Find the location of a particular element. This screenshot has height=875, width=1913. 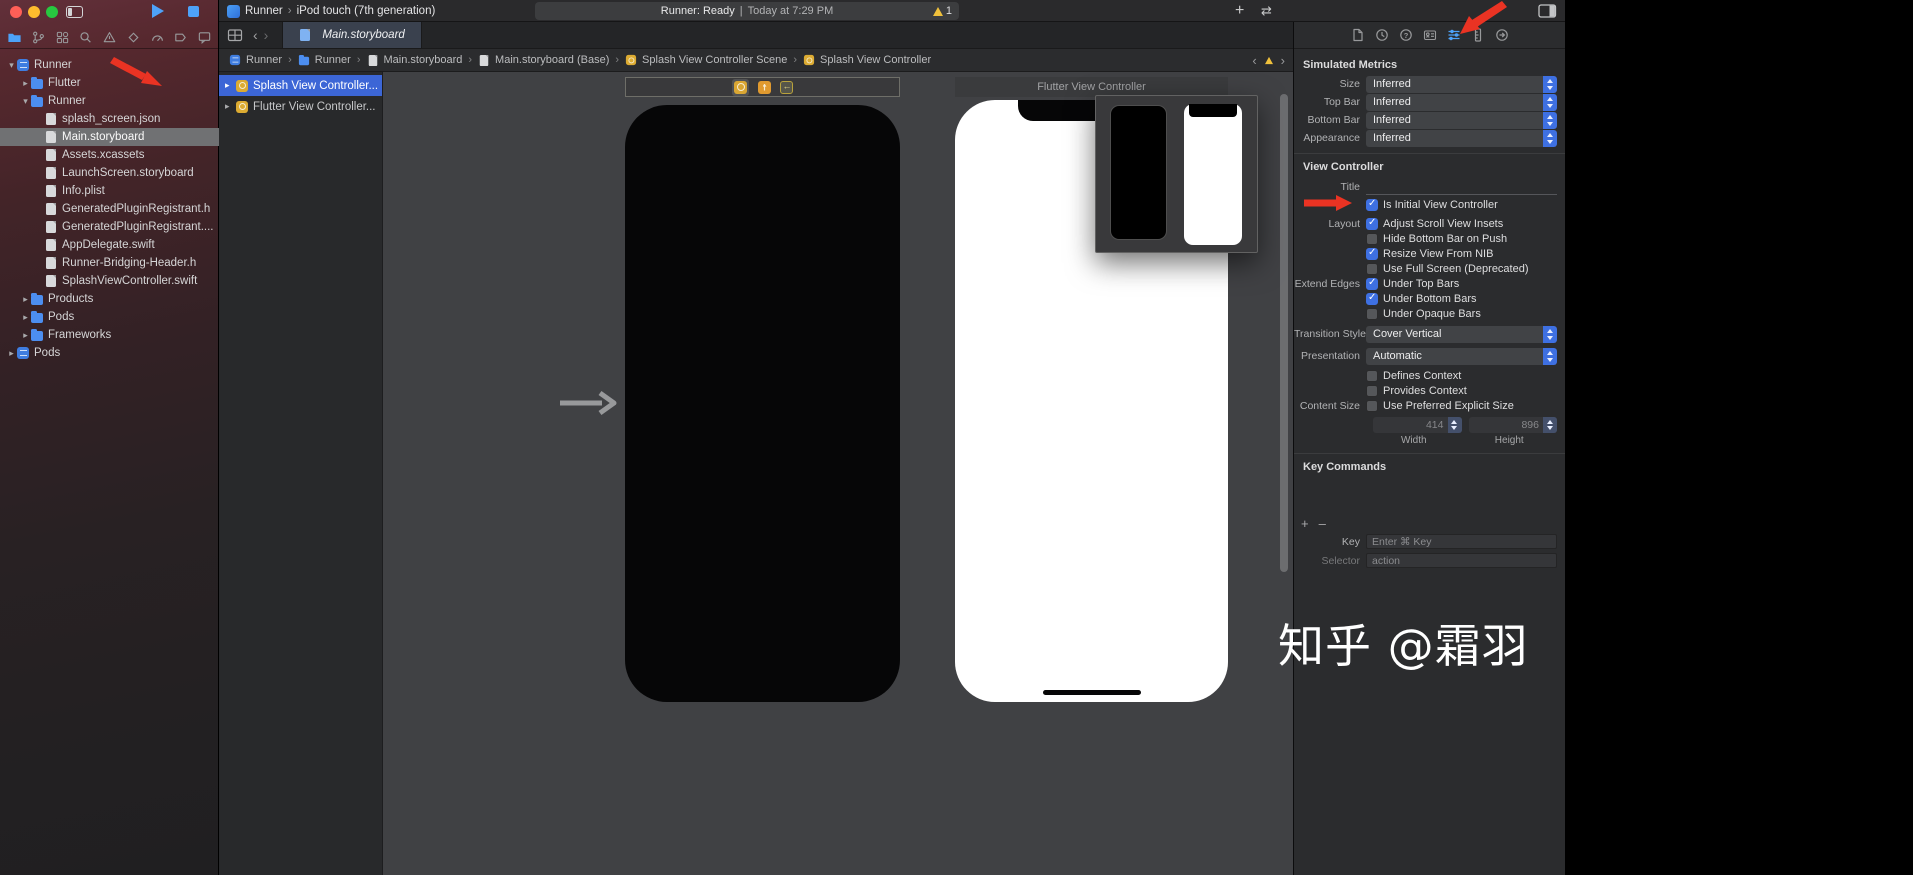

navigator-item: Info.plist is located at coordinates (109, 191).